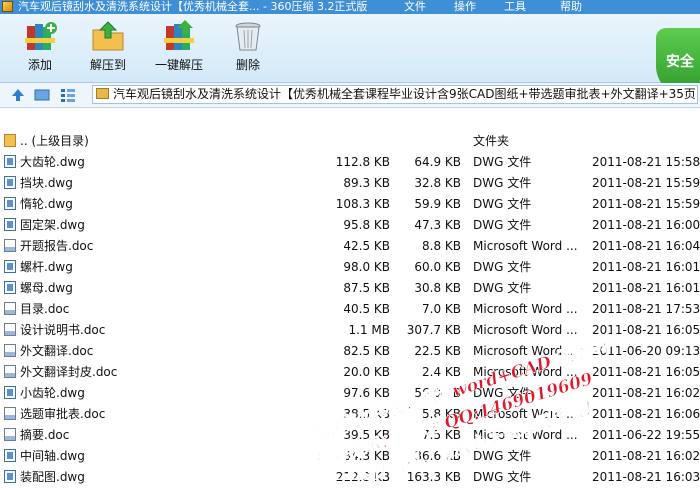 The image size is (700, 490). What do you see at coordinates (646, 225) in the screenshot?
I see `file-modified: 2011-08-21 16:00` at bounding box center [646, 225].